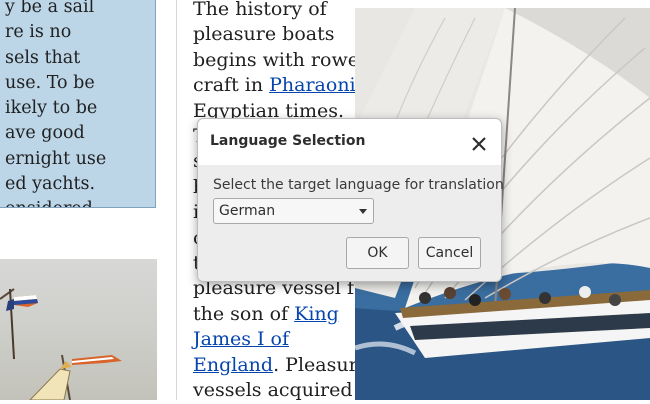 The width and height of the screenshot is (650, 404). What do you see at coordinates (50, 82) in the screenshot?
I see `left-text-line: use. To be` at bounding box center [50, 82].